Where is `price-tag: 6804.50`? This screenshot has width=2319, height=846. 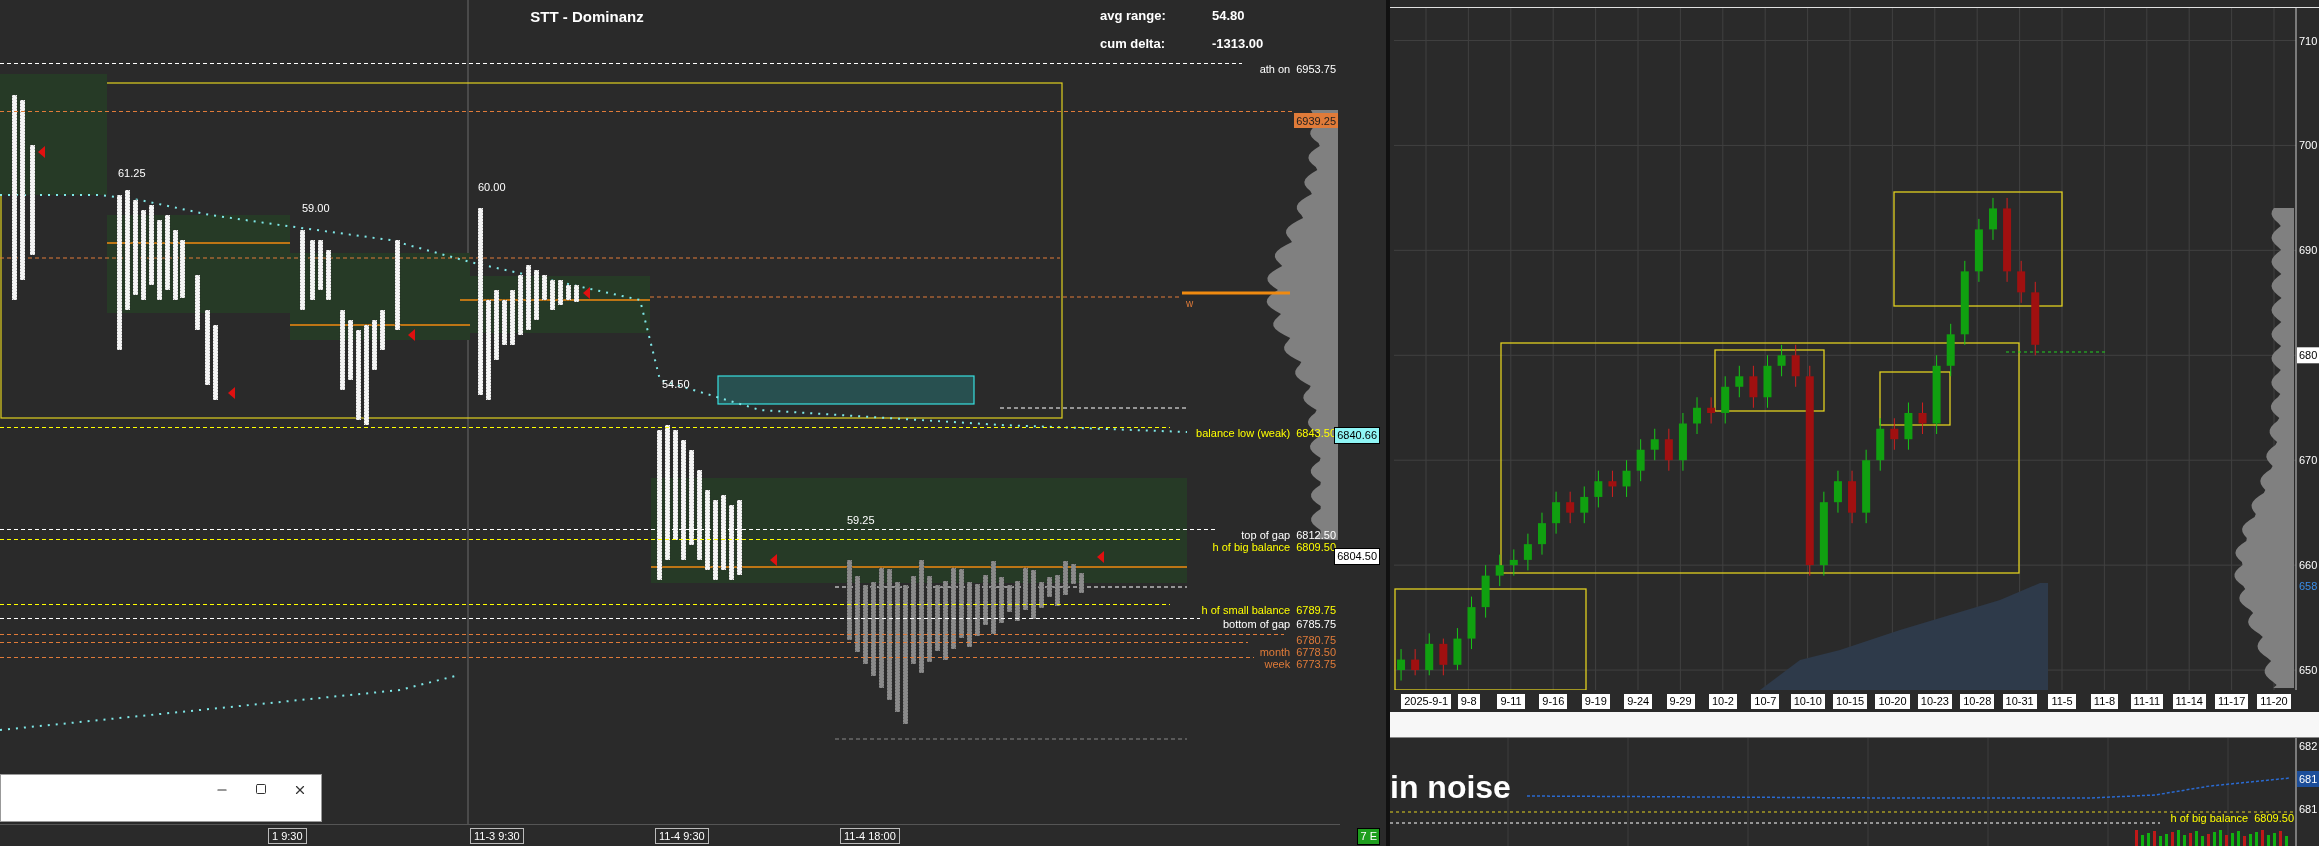 price-tag: 6804.50 is located at coordinates (1357, 556).